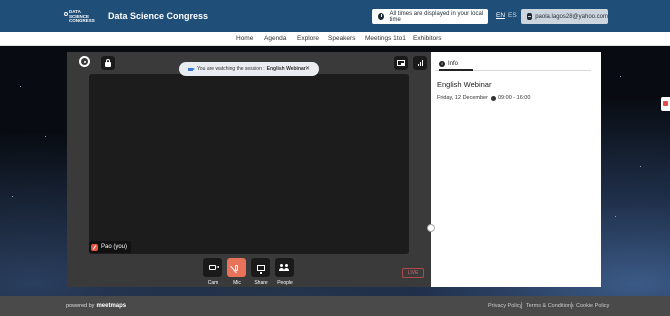 The width and height of the screenshot is (670, 316). I want to click on lock-icon, so click(108, 62).